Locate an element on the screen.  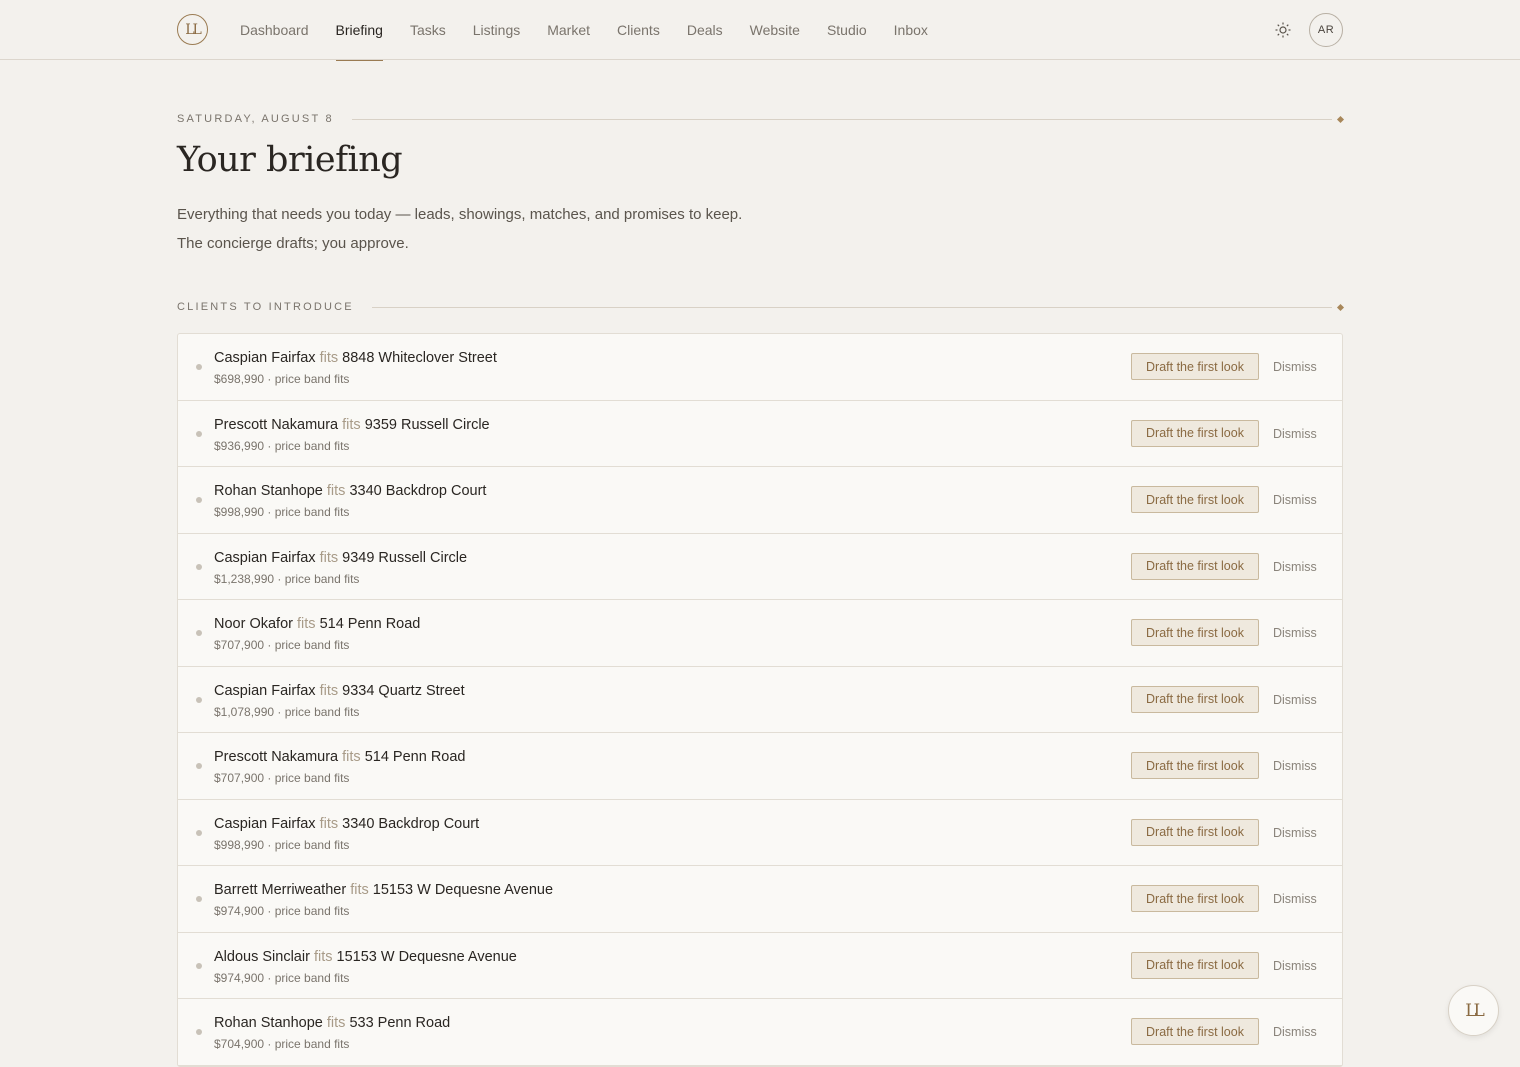
section-header: CLIENTS TO INTRODUCE is located at coordinates (761, 307).